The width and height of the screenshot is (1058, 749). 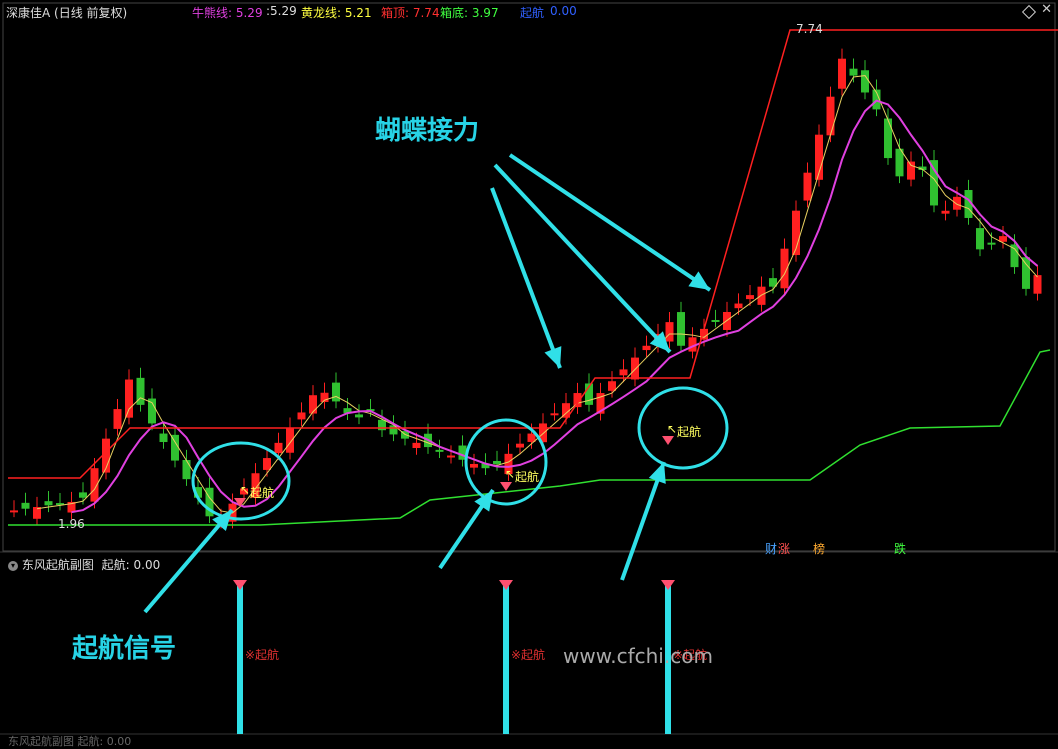 I want to click on signal-arrow-2-head, so click(x=483, y=501).